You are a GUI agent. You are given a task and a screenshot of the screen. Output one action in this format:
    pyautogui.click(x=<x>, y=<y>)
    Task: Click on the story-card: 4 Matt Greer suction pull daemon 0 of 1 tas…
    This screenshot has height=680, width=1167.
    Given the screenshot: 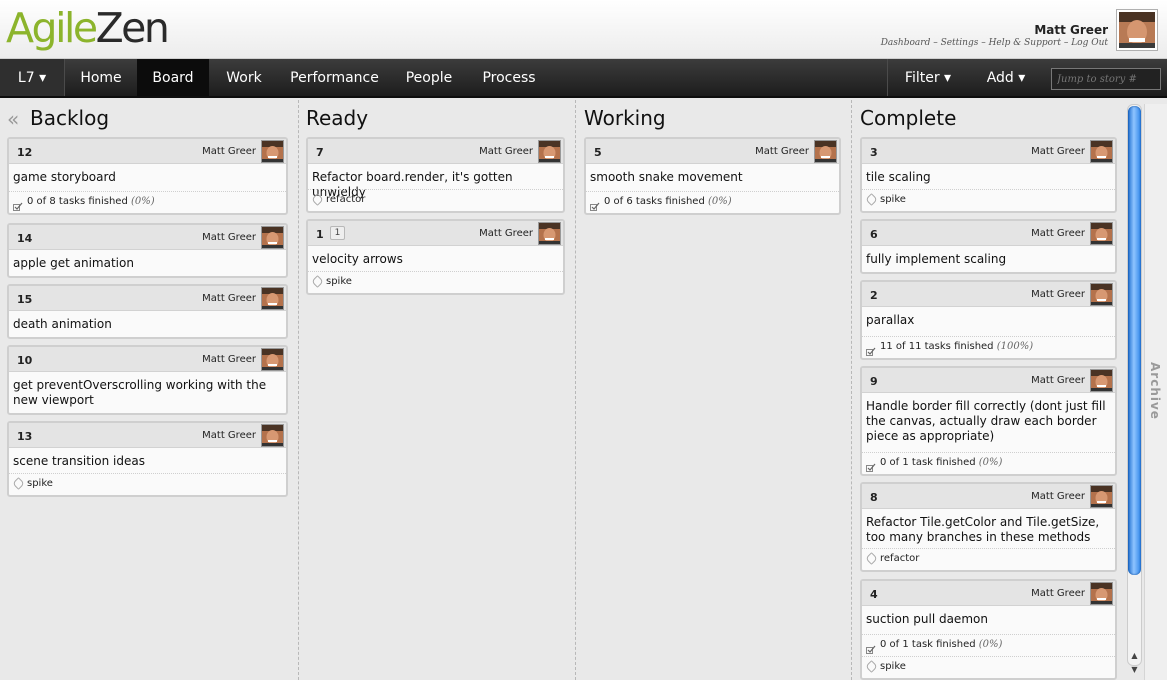 What is the action you would take?
    pyautogui.click(x=988, y=629)
    